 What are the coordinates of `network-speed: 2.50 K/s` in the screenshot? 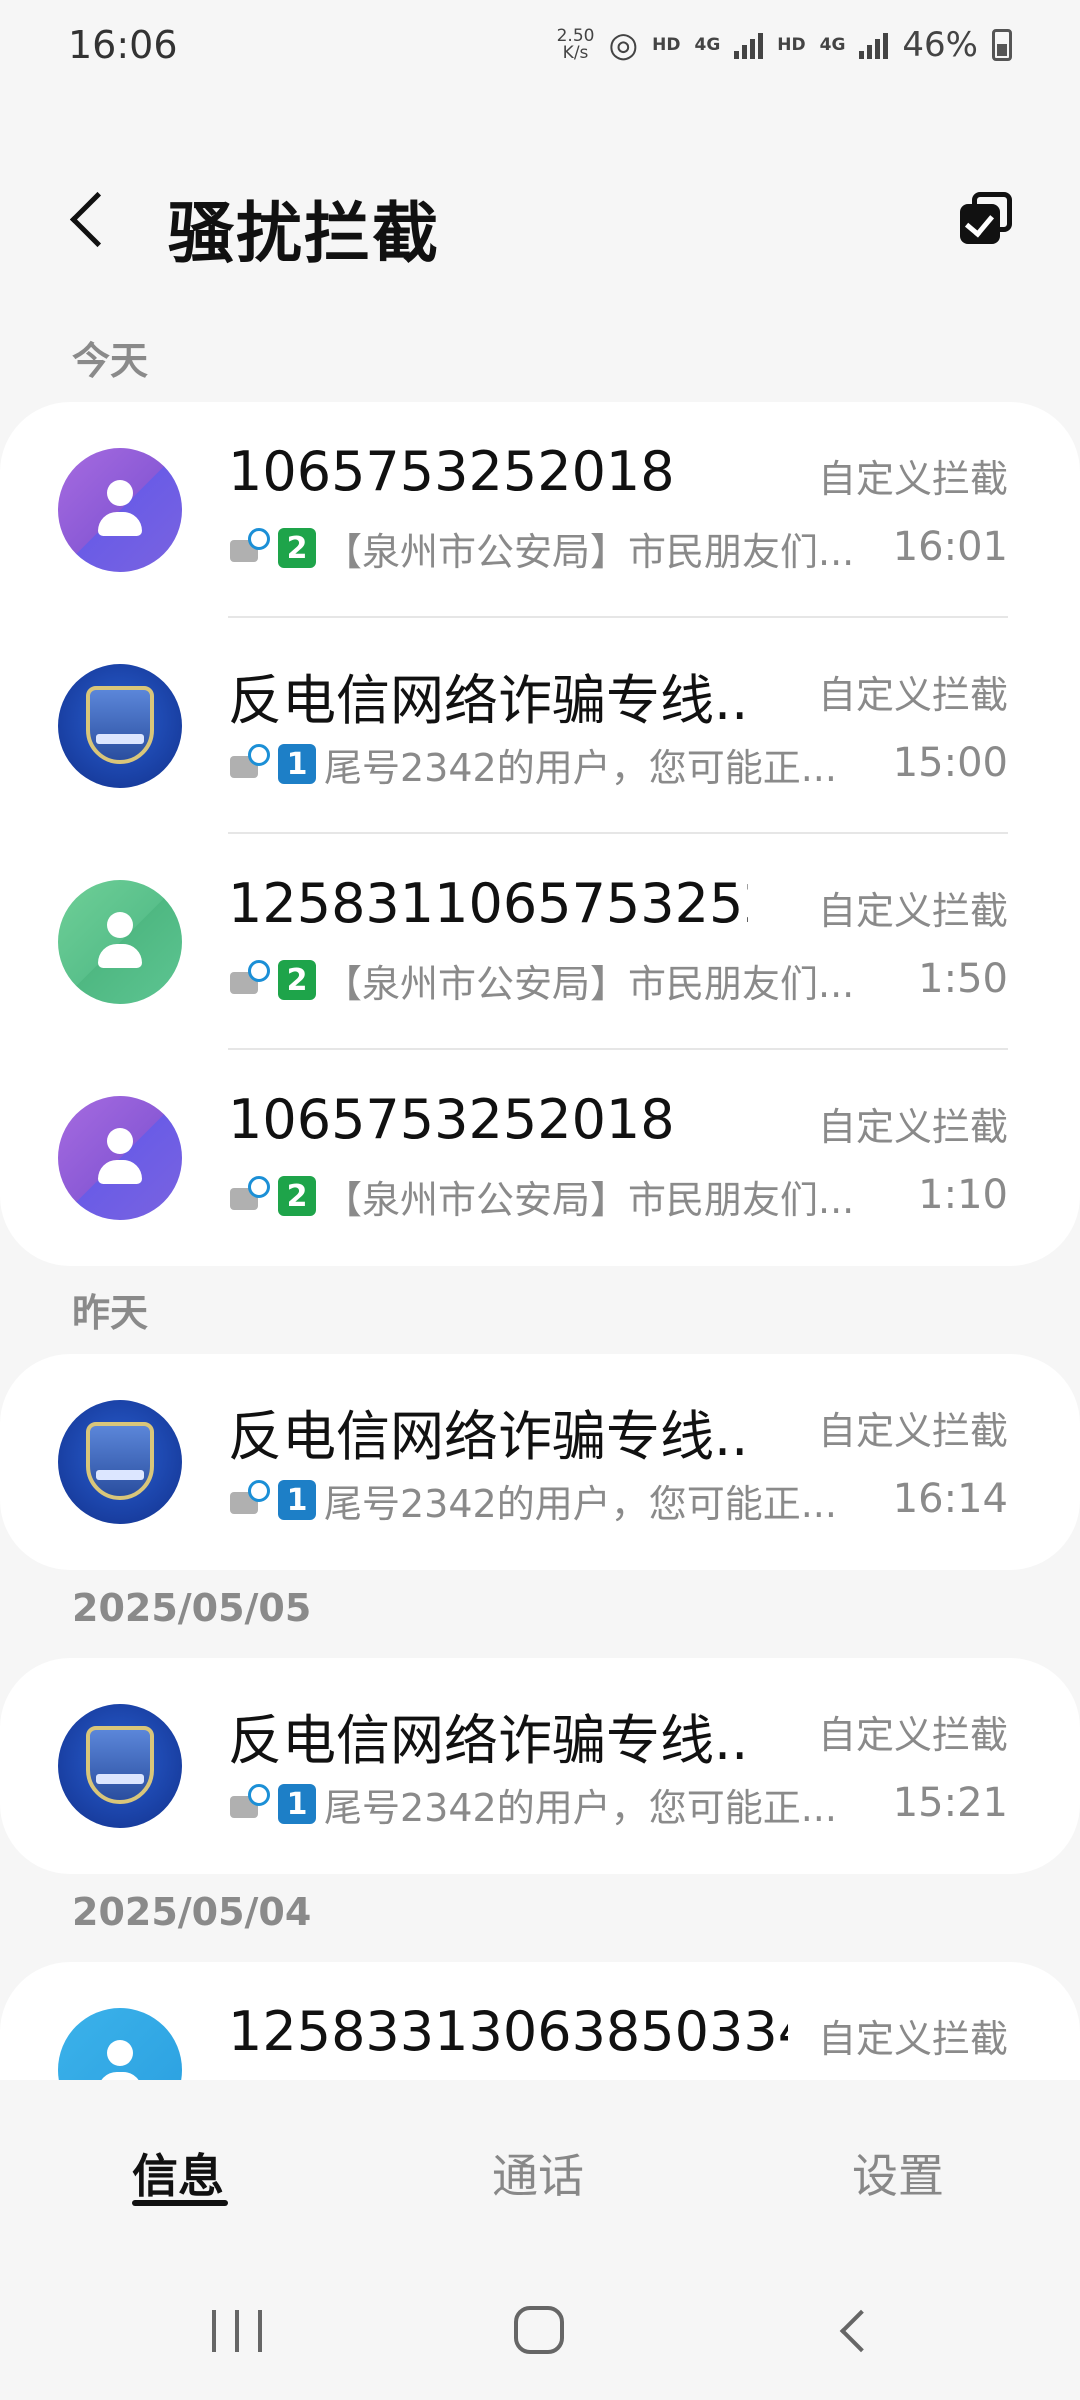 It's located at (575, 44).